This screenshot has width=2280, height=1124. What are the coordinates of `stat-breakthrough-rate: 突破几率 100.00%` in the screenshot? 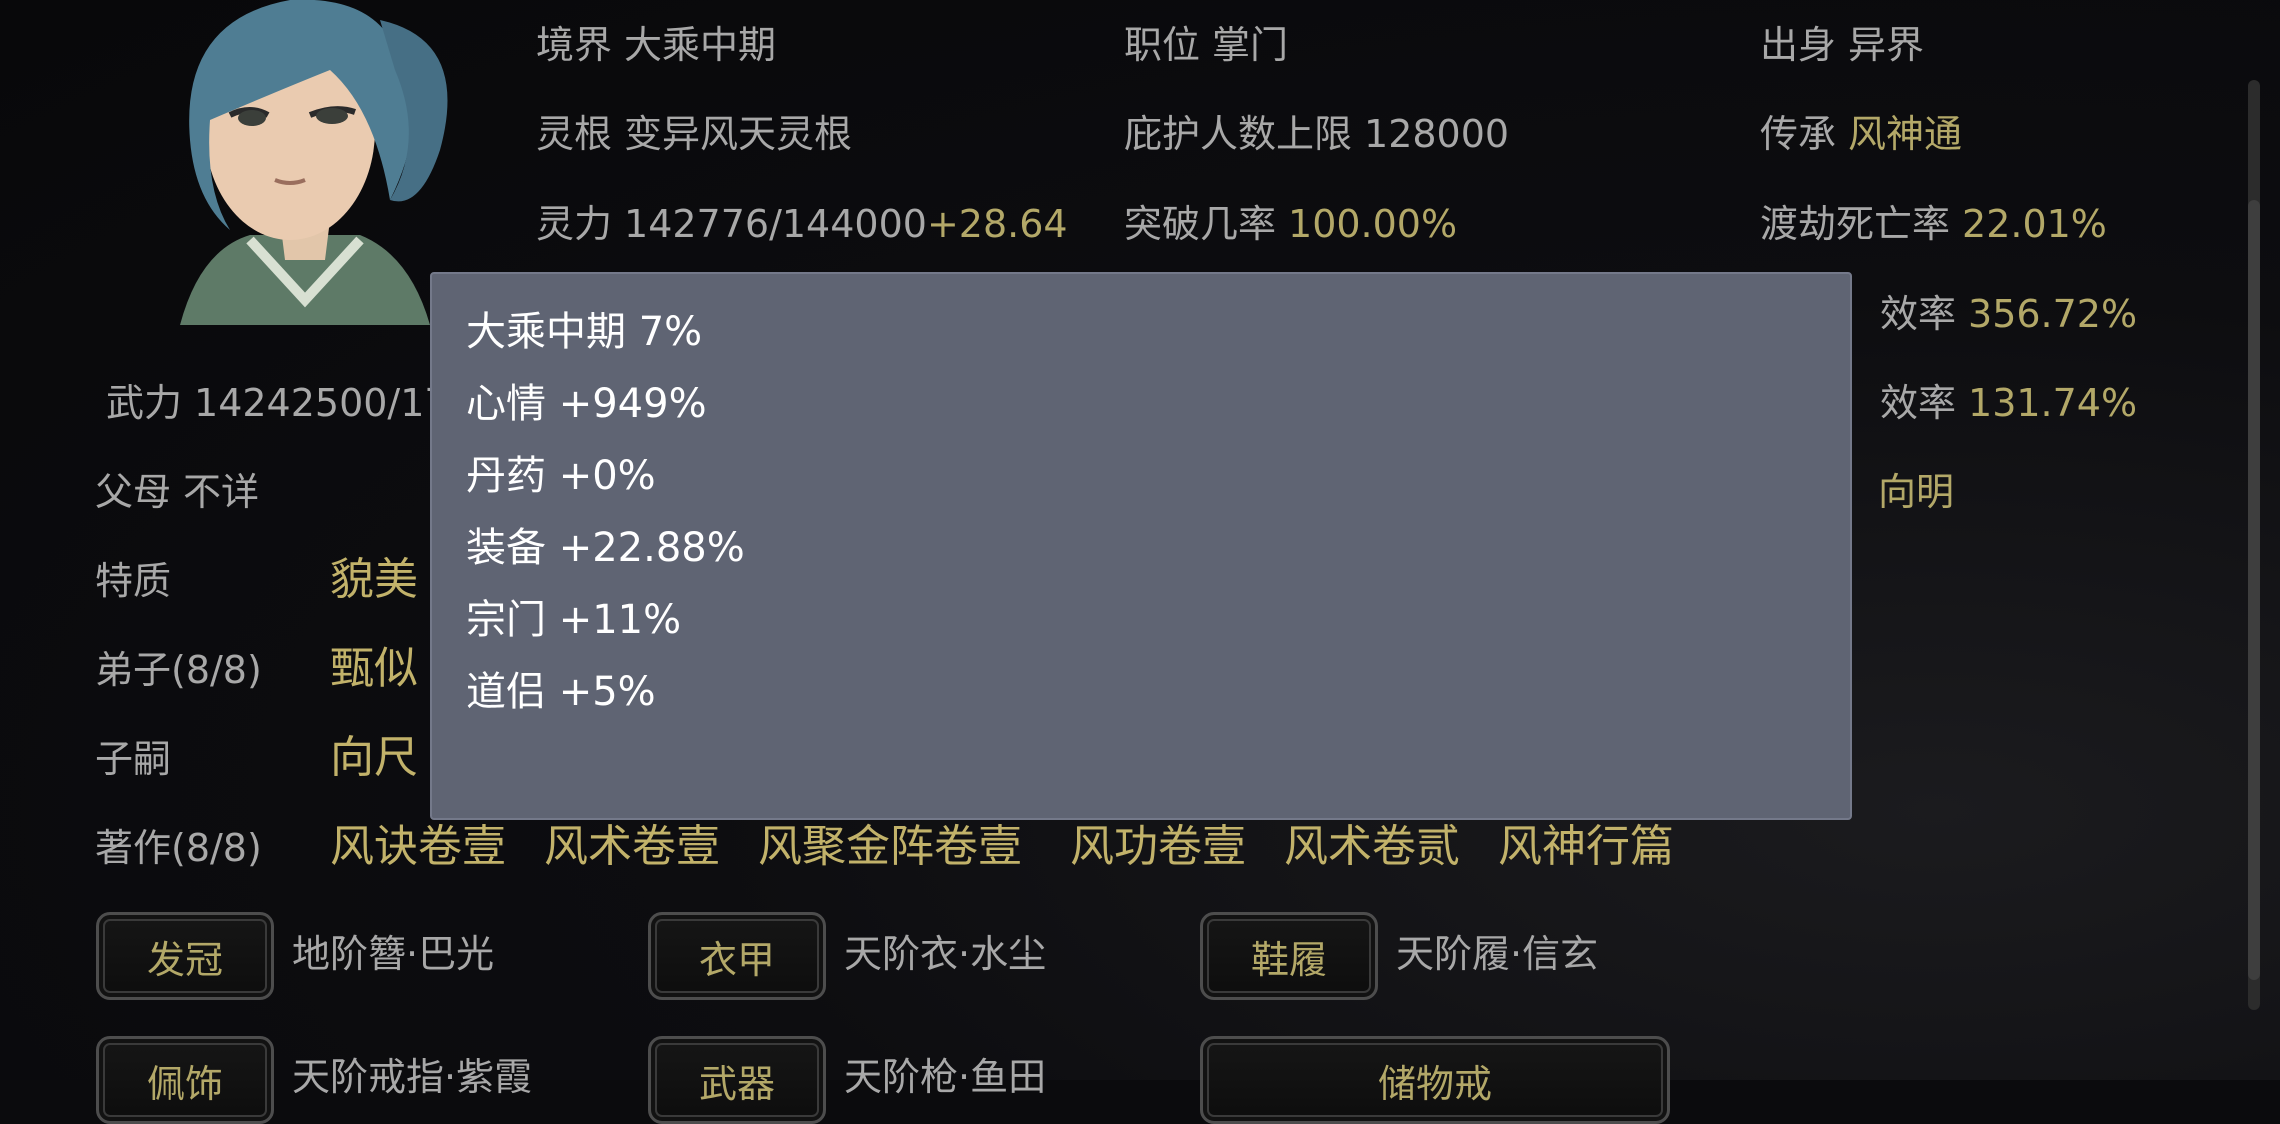 It's located at (1291, 224).